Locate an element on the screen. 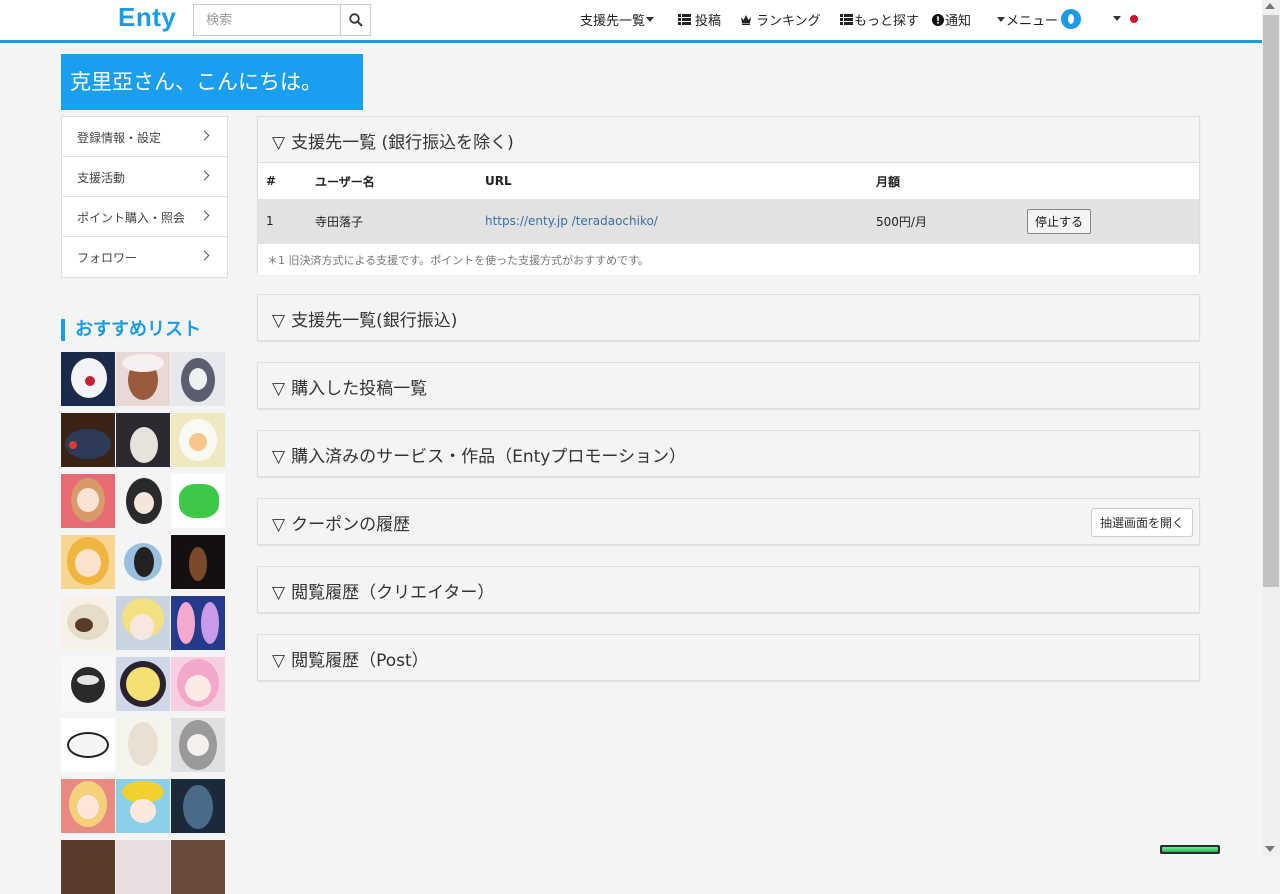 This screenshot has height=894, width=1280. panel-purchased-posts: ▽ 購入した投稿一覧 is located at coordinates (728, 385).